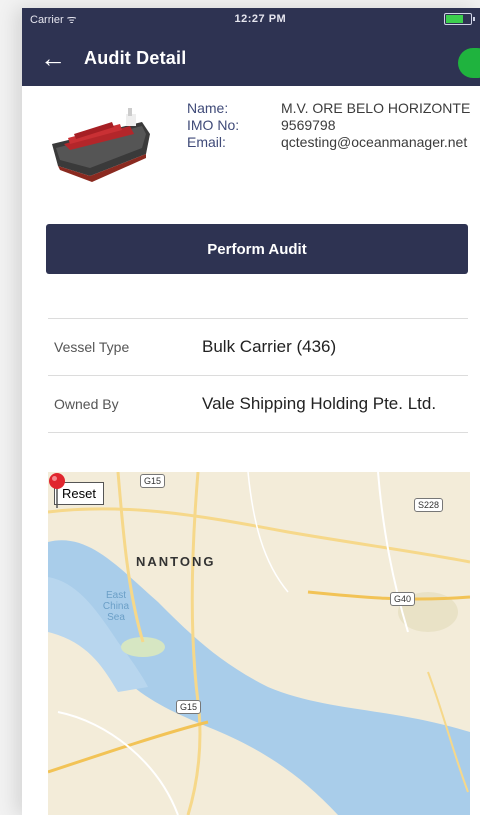  I want to click on detail-value: Bulk Carrier (436), so click(269, 346).